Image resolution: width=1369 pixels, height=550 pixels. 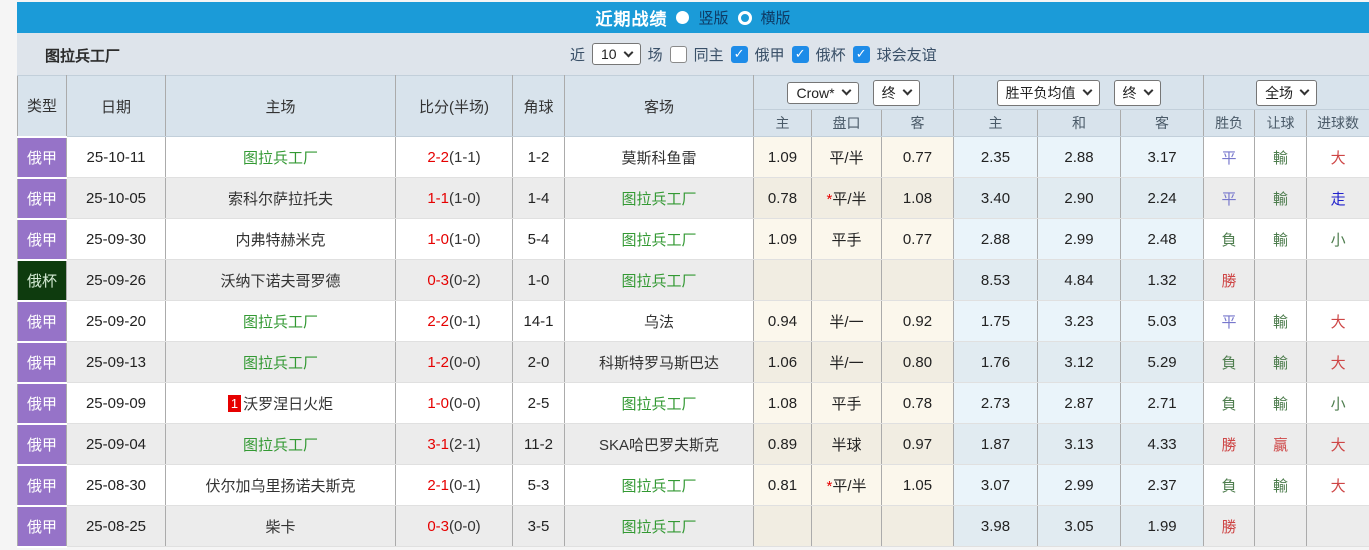 I want to click on odds-away-cell: 1.05, so click(x=918, y=485).